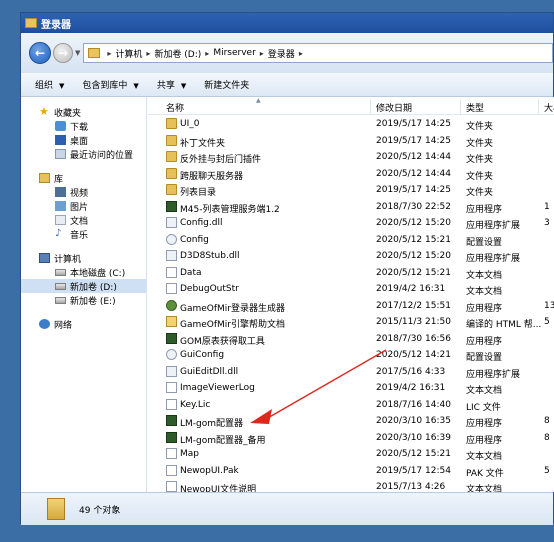  Describe the element at coordinates (351, 157) in the screenshot. I see `file-row: 反外挂与封后门插件 2020/5/12 14:44 文件夹` at that location.